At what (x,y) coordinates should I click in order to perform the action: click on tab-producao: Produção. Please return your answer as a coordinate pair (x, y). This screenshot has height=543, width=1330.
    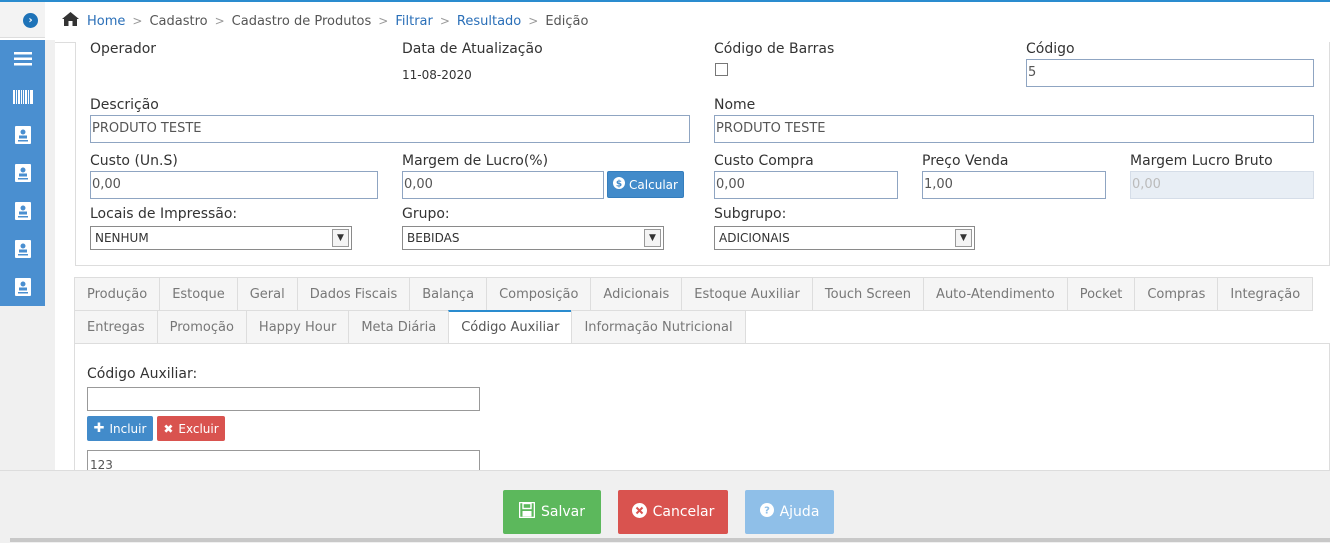
    Looking at the image, I should click on (117, 294).